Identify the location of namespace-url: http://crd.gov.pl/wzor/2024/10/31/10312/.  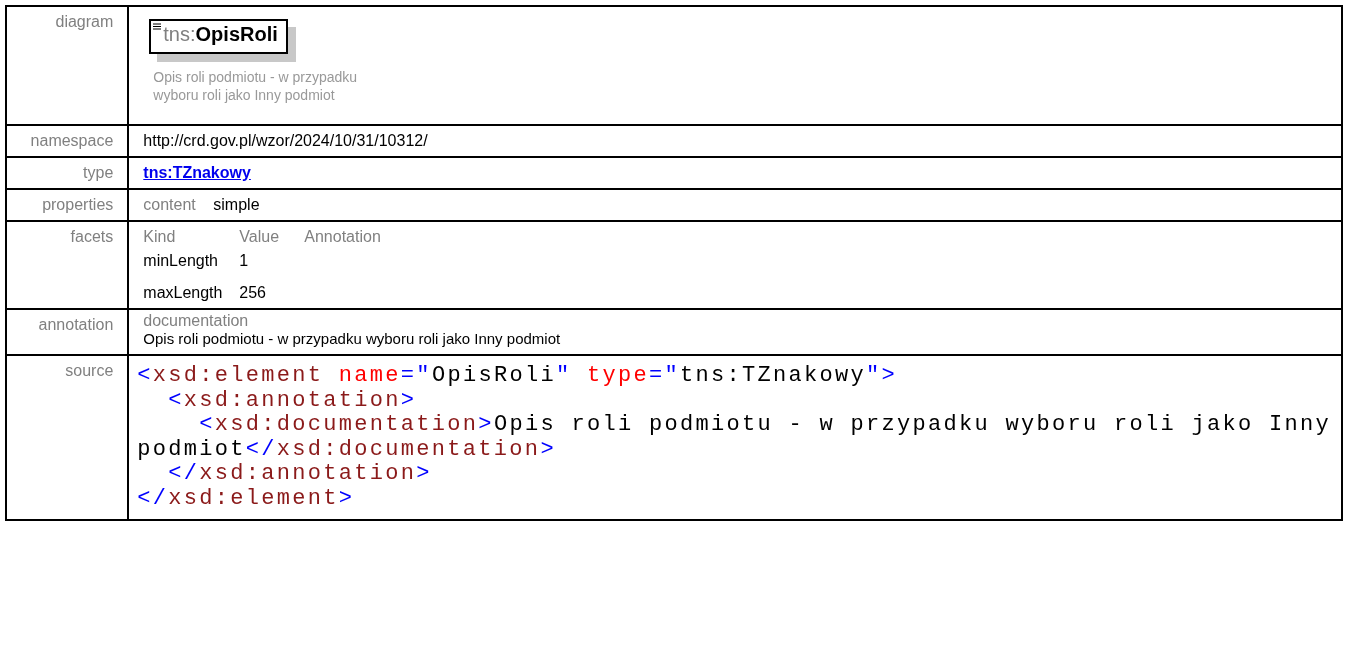
(285, 140).